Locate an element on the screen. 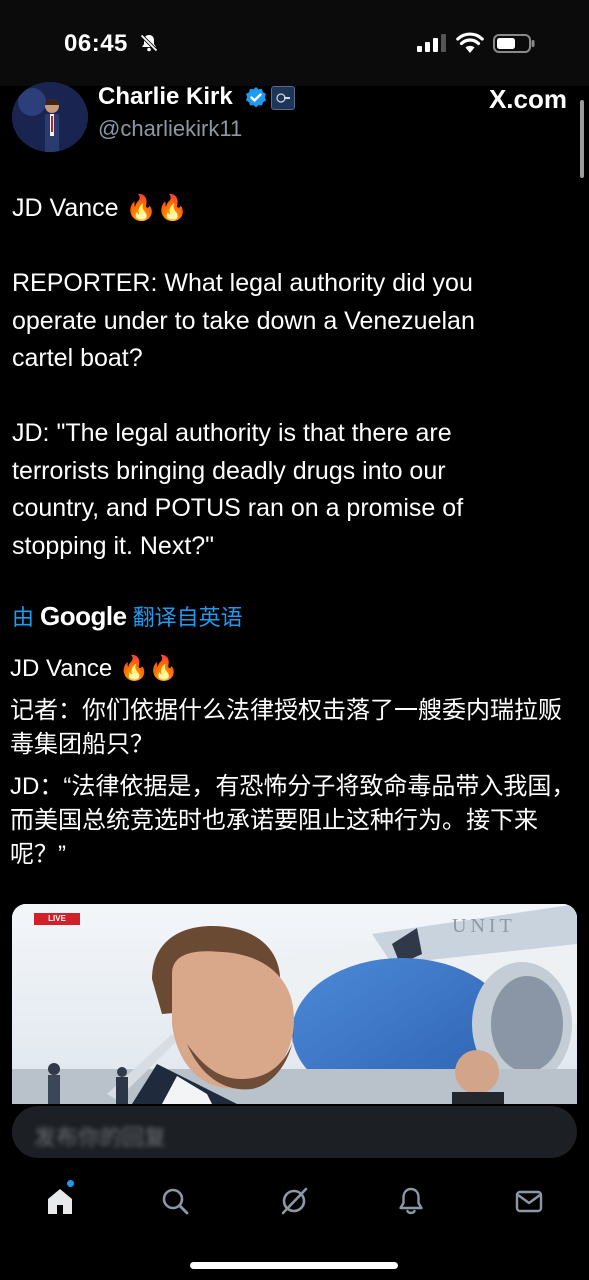 Image resolution: width=589 pixels, height=1280 pixels. video-frame: UNIT is located at coordinates (294, 1004).